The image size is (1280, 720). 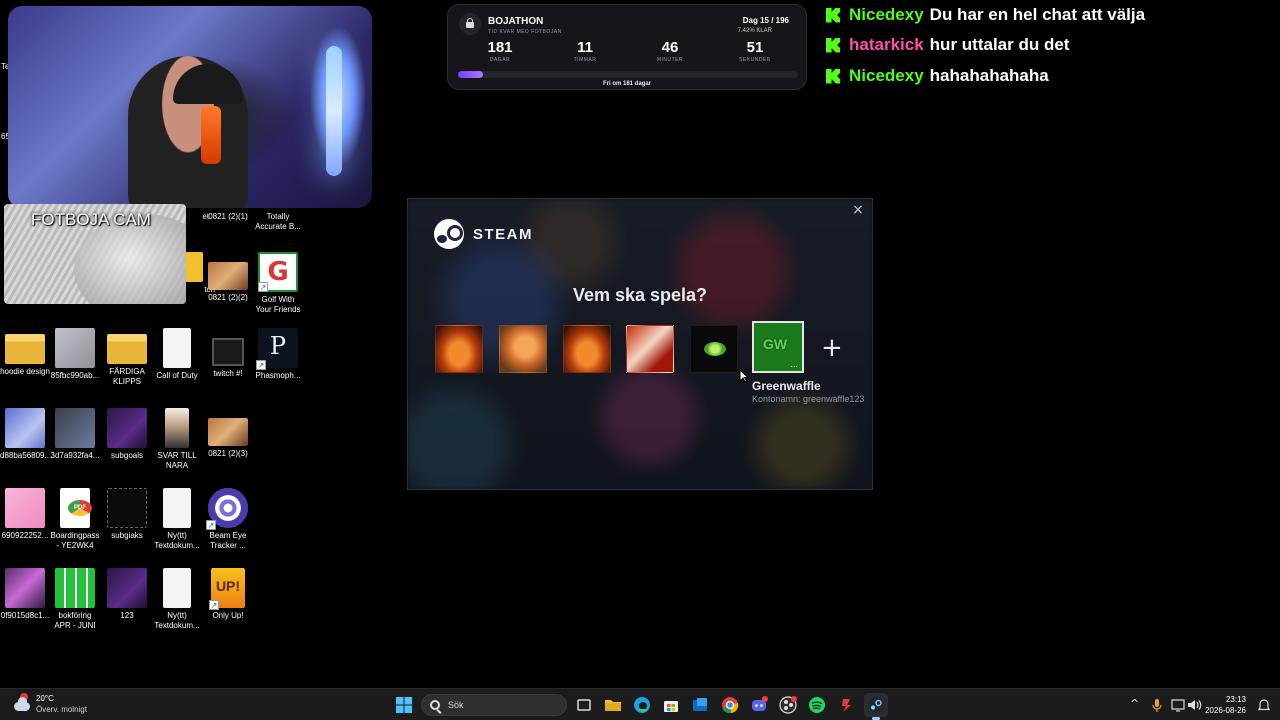 What do you see at coordinates (25, 352) in the screenshot?
I see `desktop-icon-hoodie-design: hoodie design` at bounding box center [25, 352].